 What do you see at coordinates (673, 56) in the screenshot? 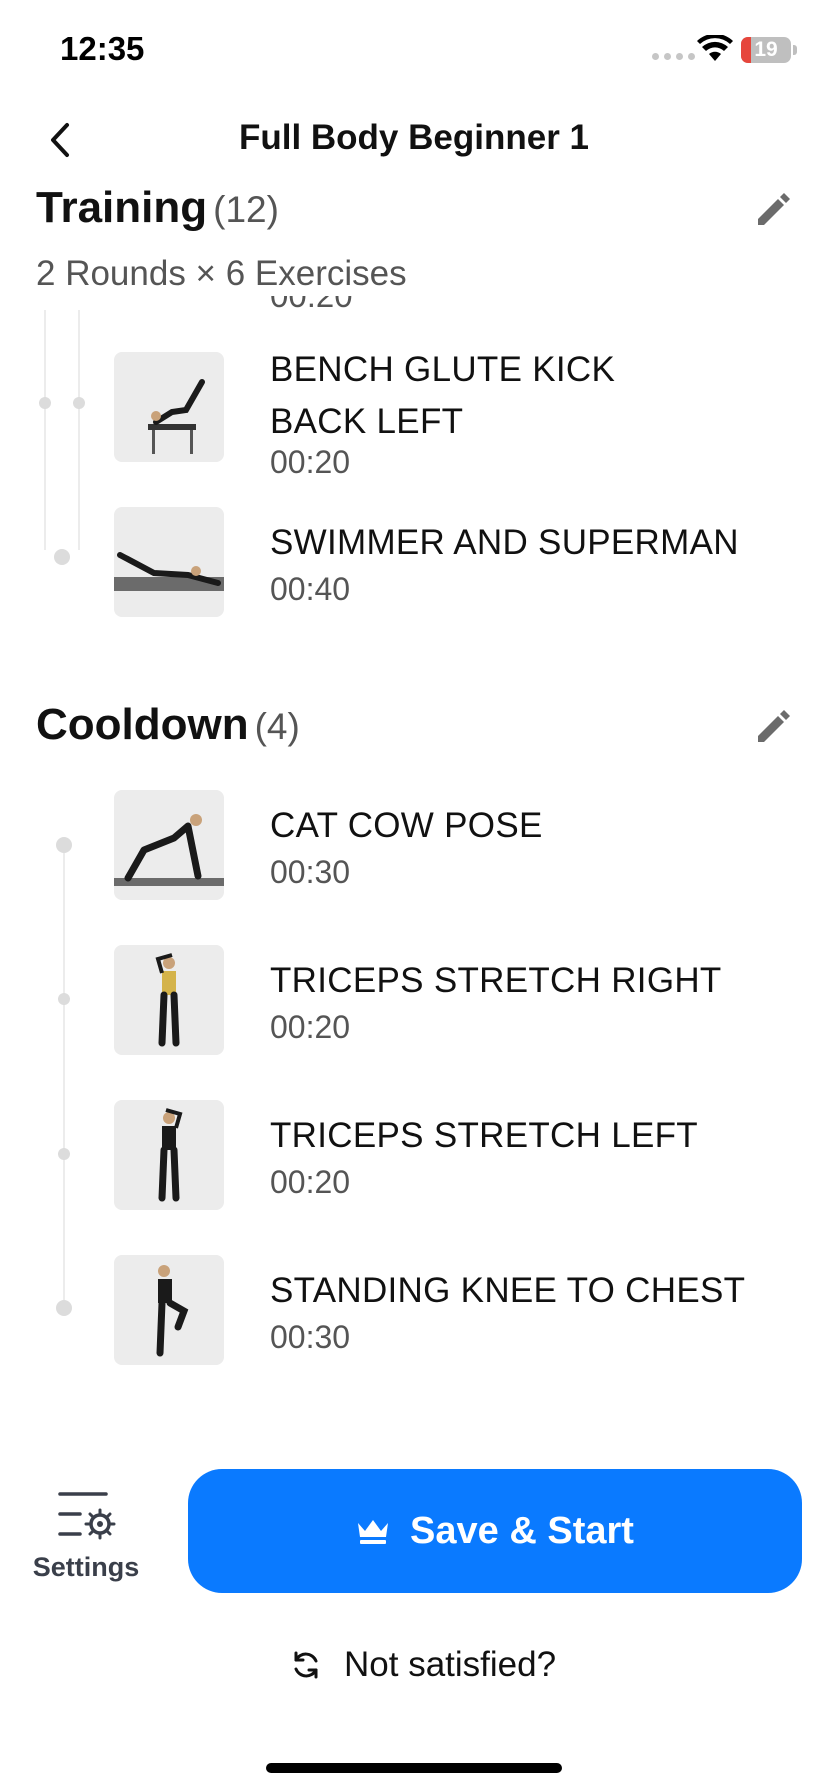
I see `cellular-signal-icon` at bounding box center [673, 56].